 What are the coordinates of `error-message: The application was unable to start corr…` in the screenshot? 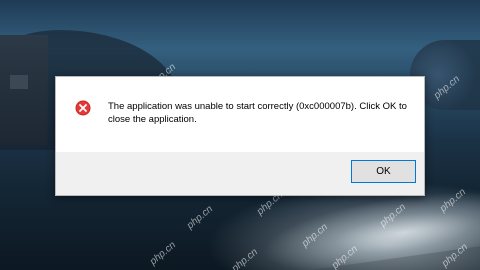 It's located at (257, 113).